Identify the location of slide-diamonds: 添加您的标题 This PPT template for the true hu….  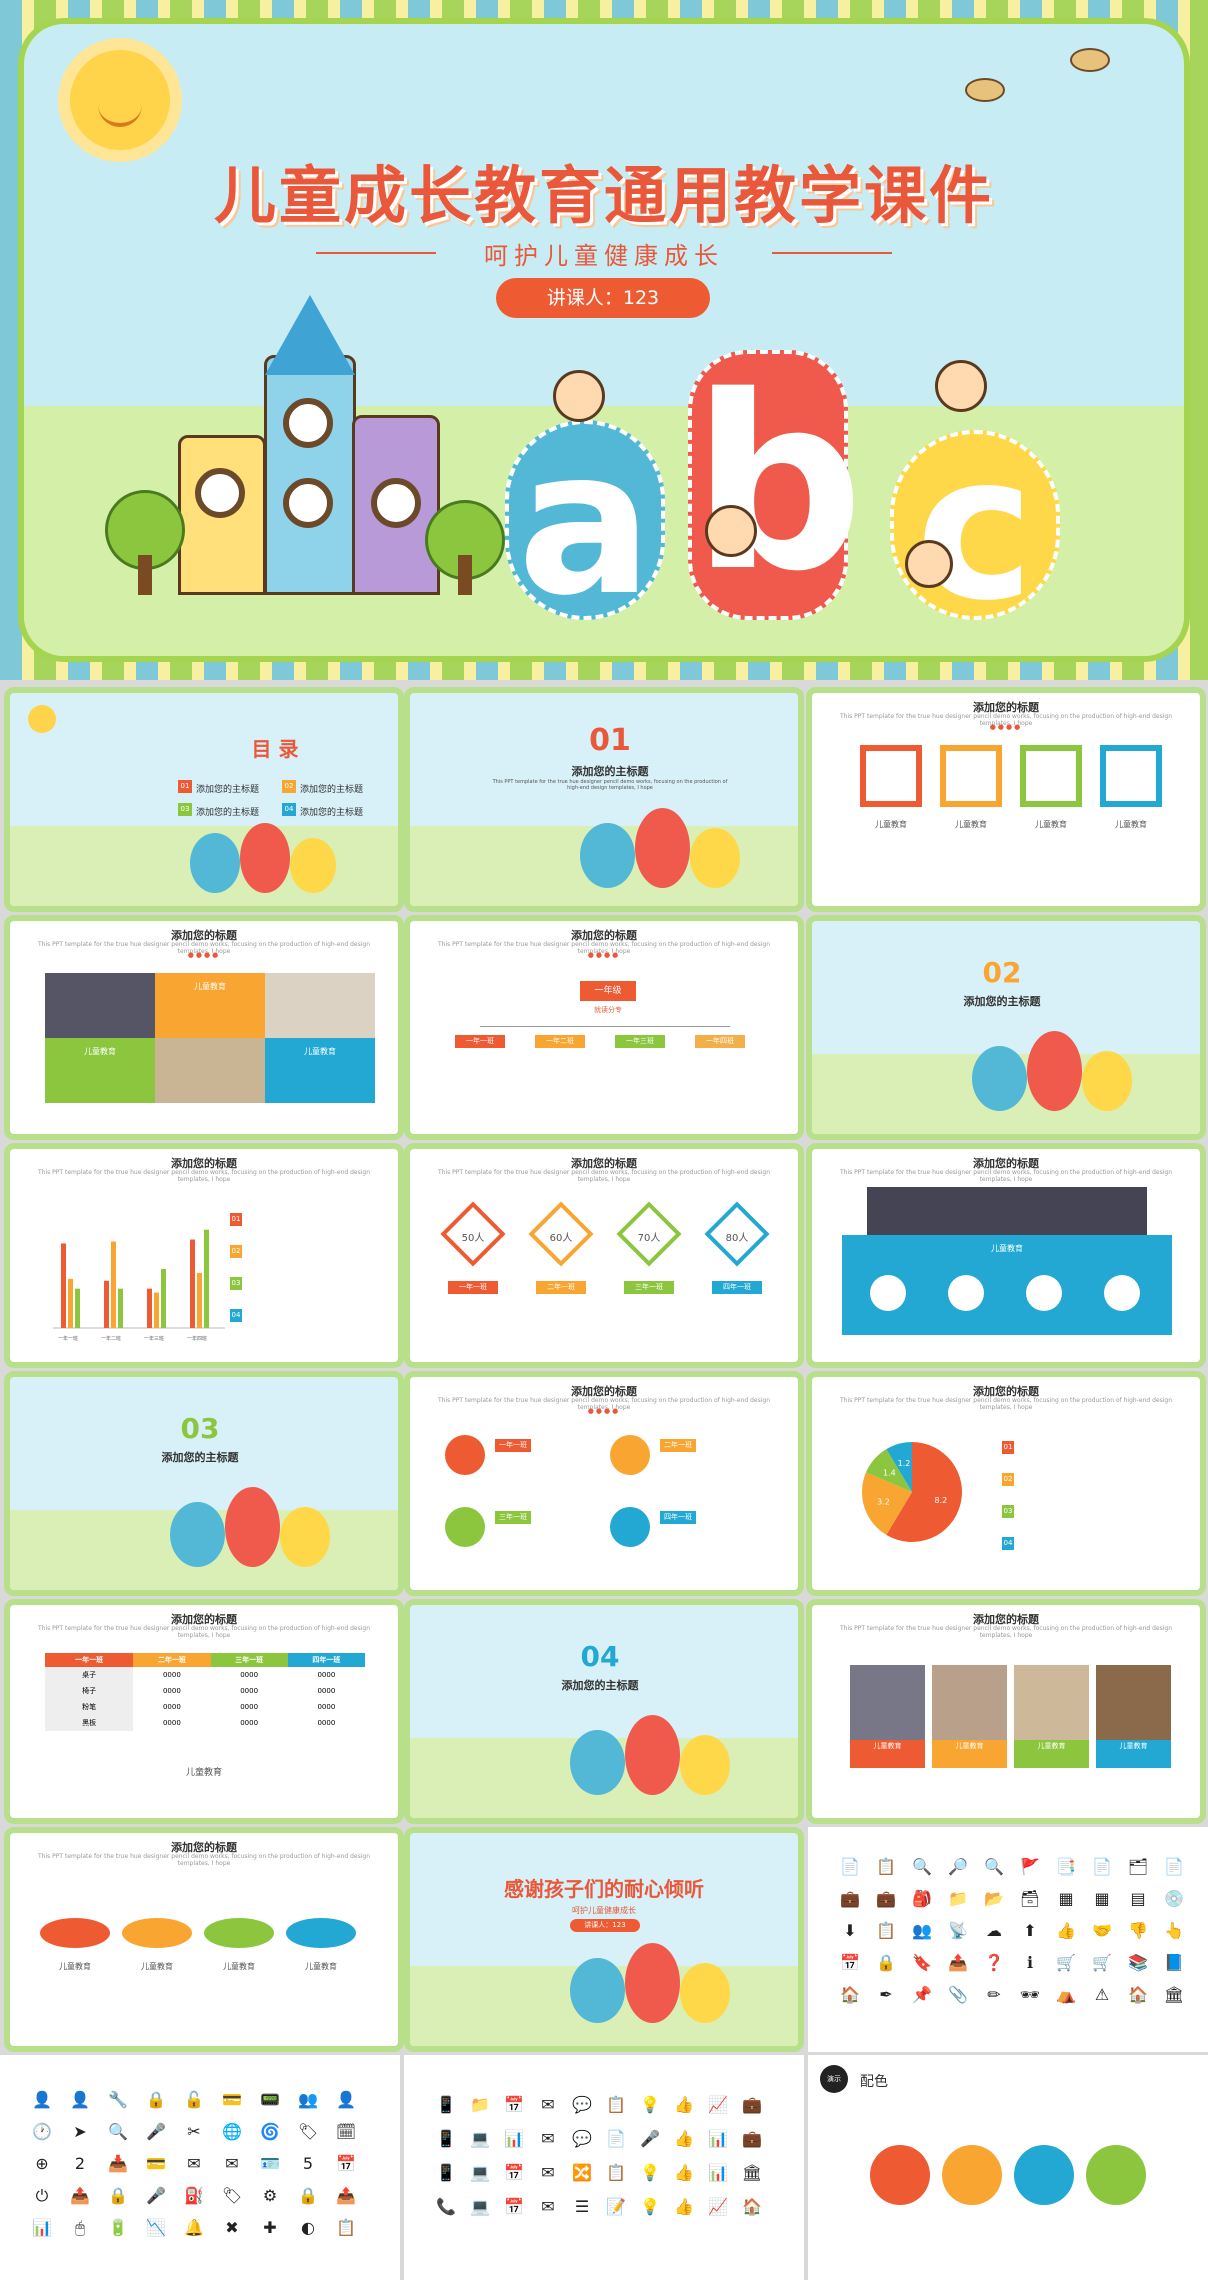
(604, 1255).